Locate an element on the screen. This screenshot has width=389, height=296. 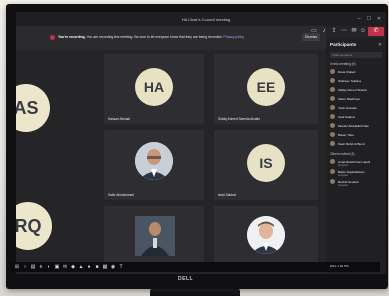
participant-row: Saher Mashhoor is located at coordinates (357, 99).